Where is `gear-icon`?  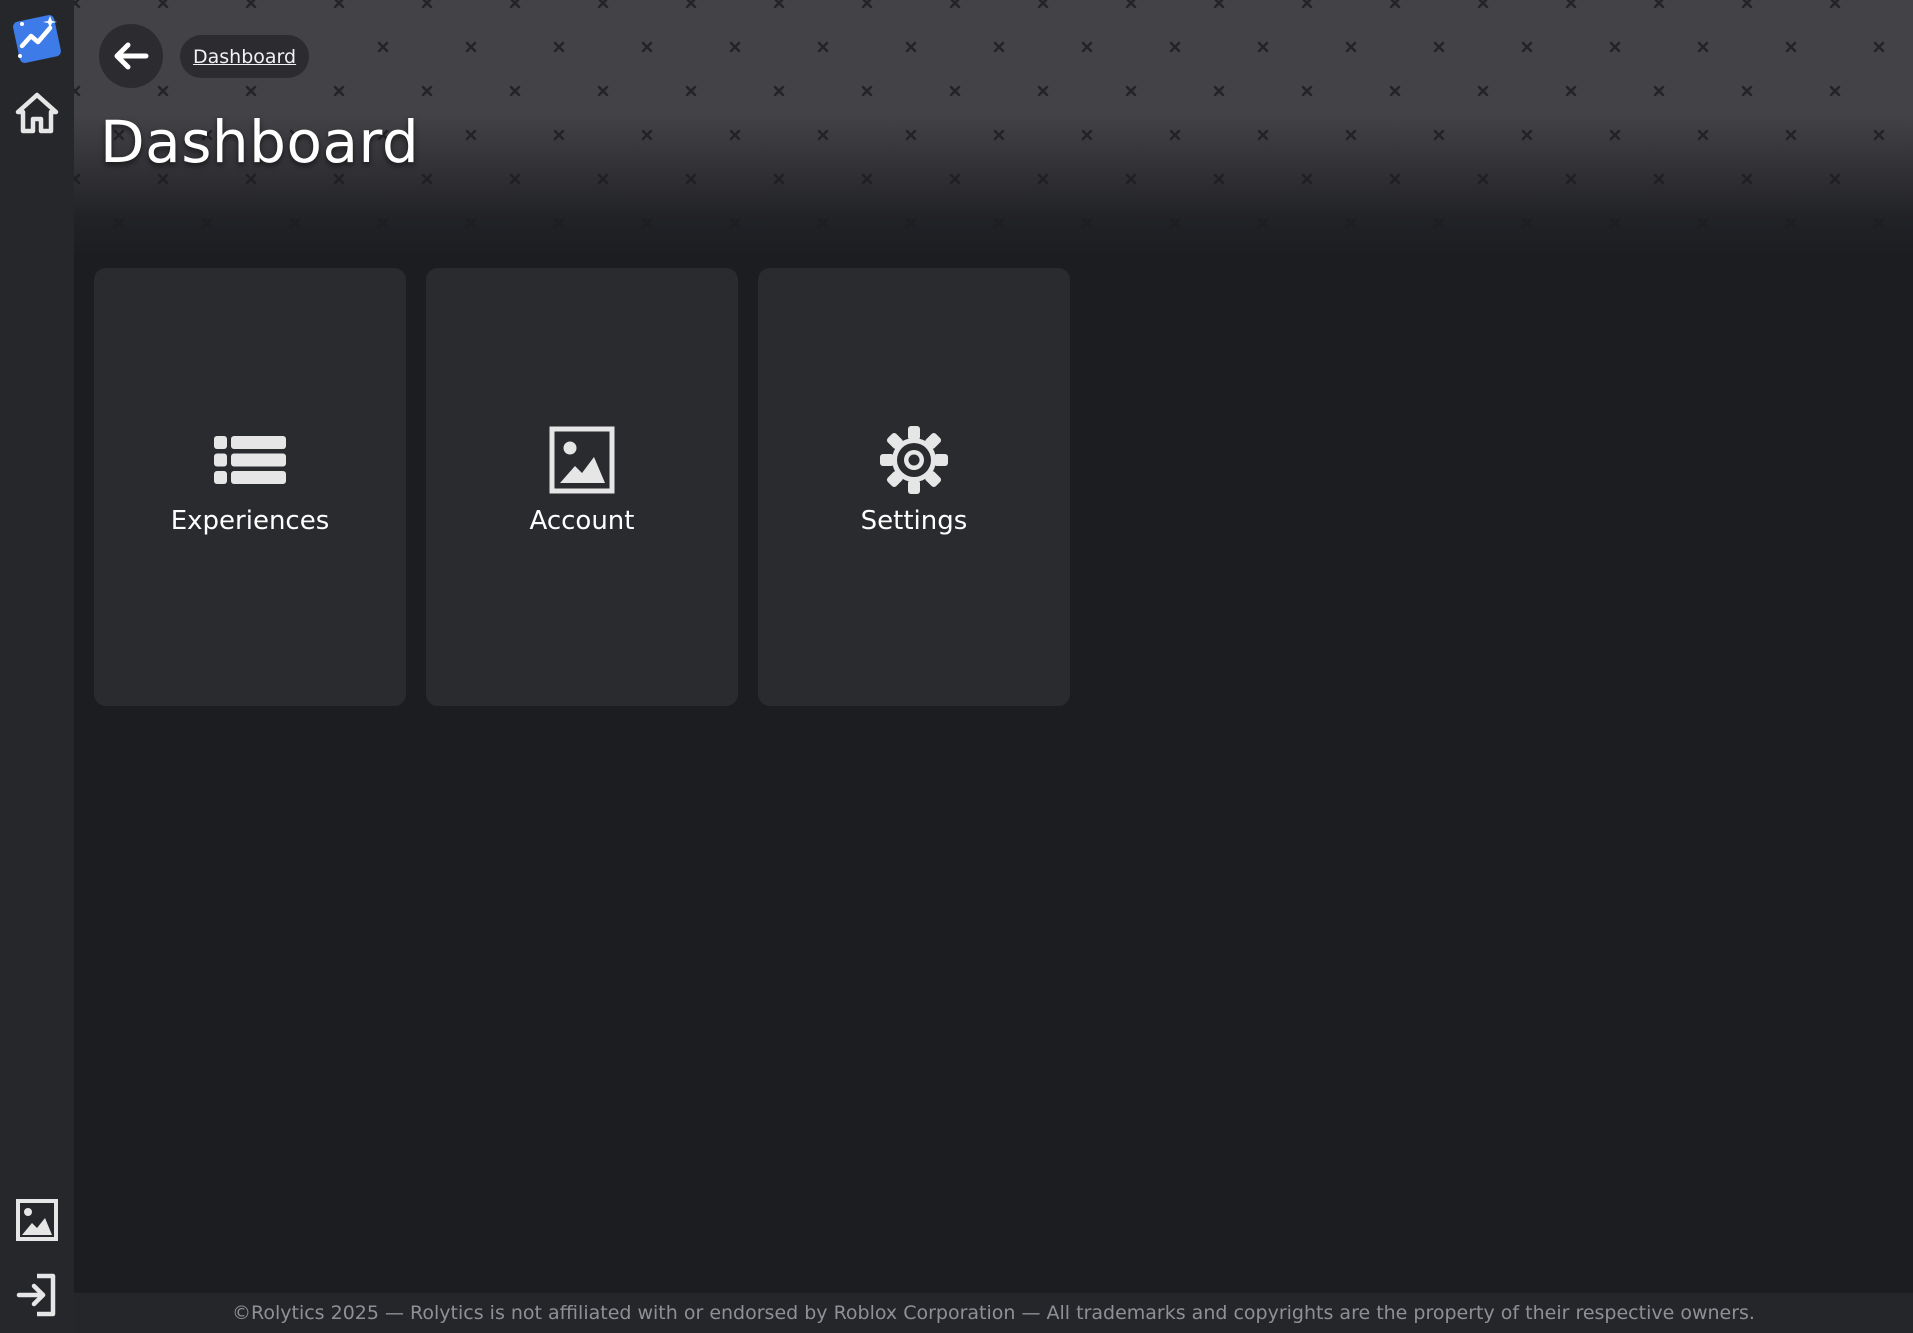 gear-icon is located at coordinates (914, 460).